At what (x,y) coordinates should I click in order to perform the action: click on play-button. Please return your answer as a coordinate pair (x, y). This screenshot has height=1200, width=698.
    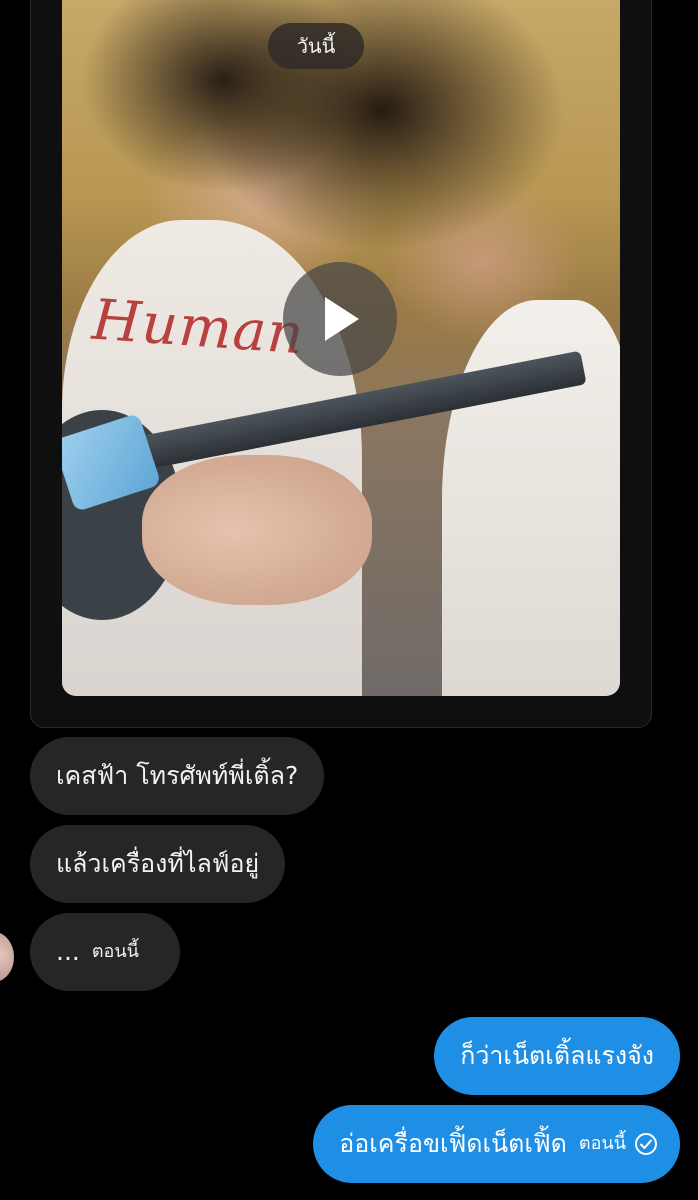
    Looking at the image, I should click on (340, 319).